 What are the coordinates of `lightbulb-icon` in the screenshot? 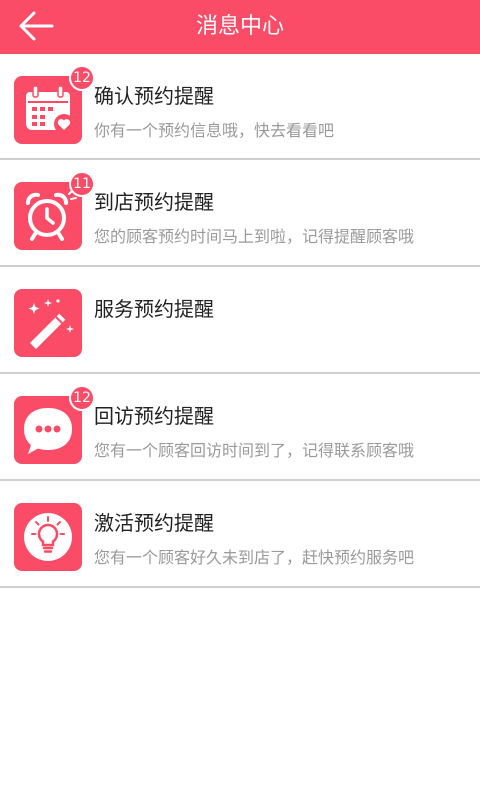 It's located at (48, 537).